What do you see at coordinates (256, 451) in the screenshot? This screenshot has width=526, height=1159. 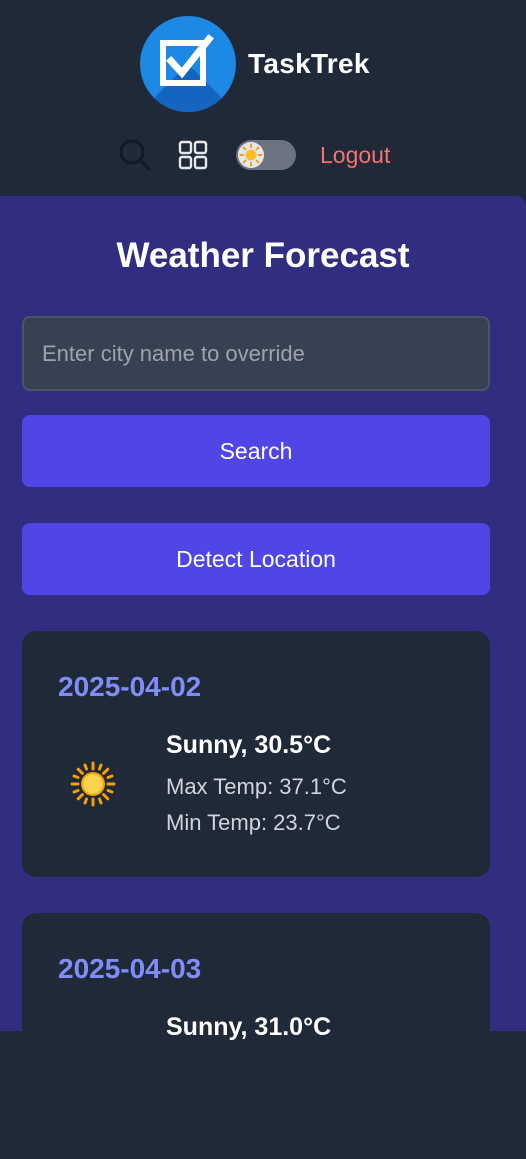 I see `search-button: Search` at bounding box center [256, 451].